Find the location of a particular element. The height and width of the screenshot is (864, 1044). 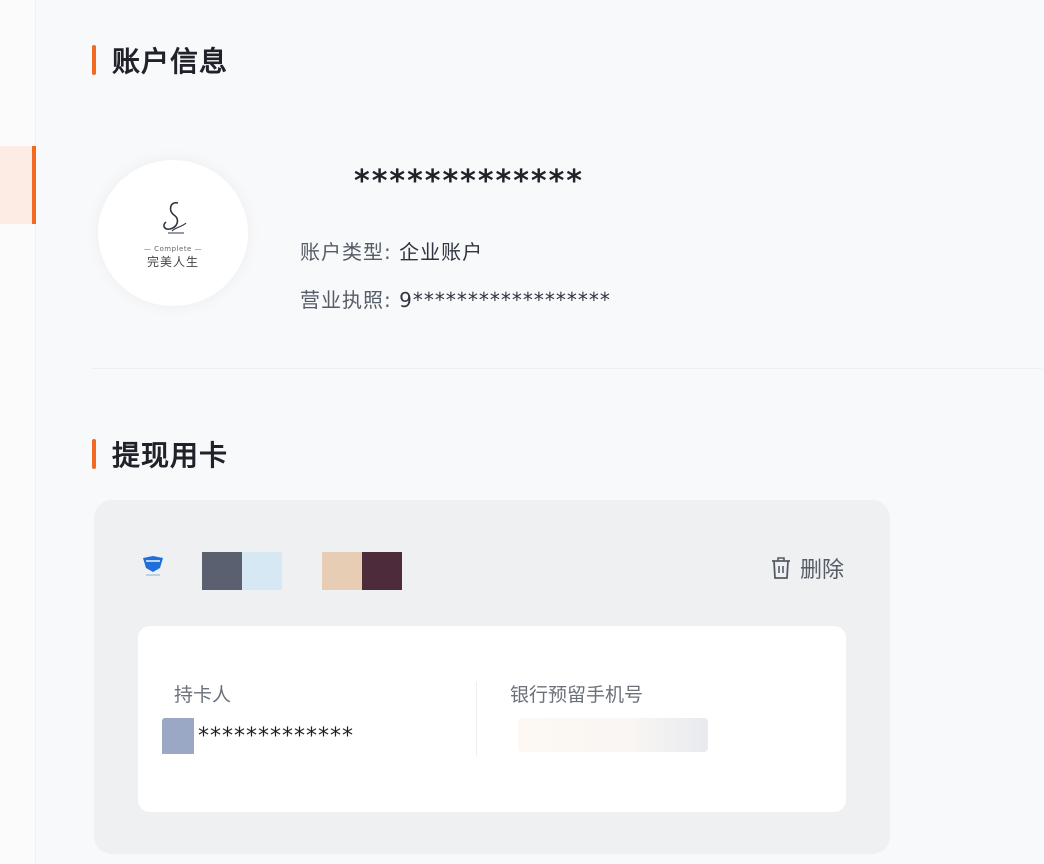

masked-name-block is located at coordinates (178, 736).